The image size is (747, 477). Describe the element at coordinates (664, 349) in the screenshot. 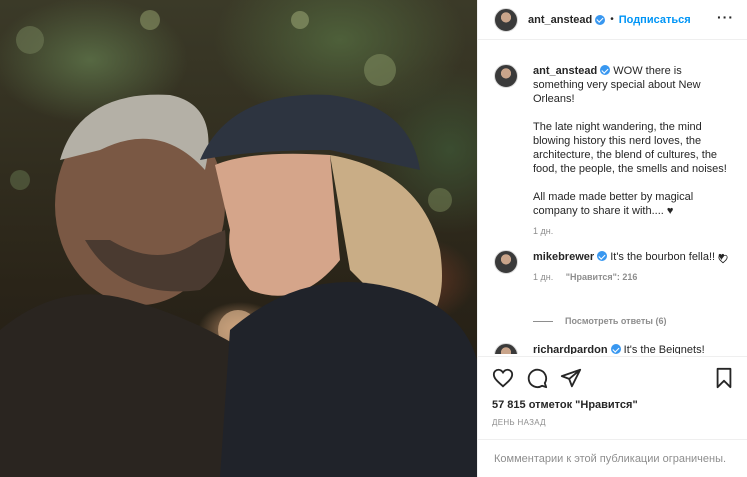

I see `comment-text: It's the Beignets!` at that location.